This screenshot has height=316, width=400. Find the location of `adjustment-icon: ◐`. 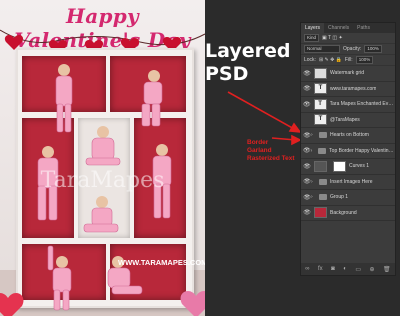

adjustment-icon: ◐ is located at coordinates (345, 269).